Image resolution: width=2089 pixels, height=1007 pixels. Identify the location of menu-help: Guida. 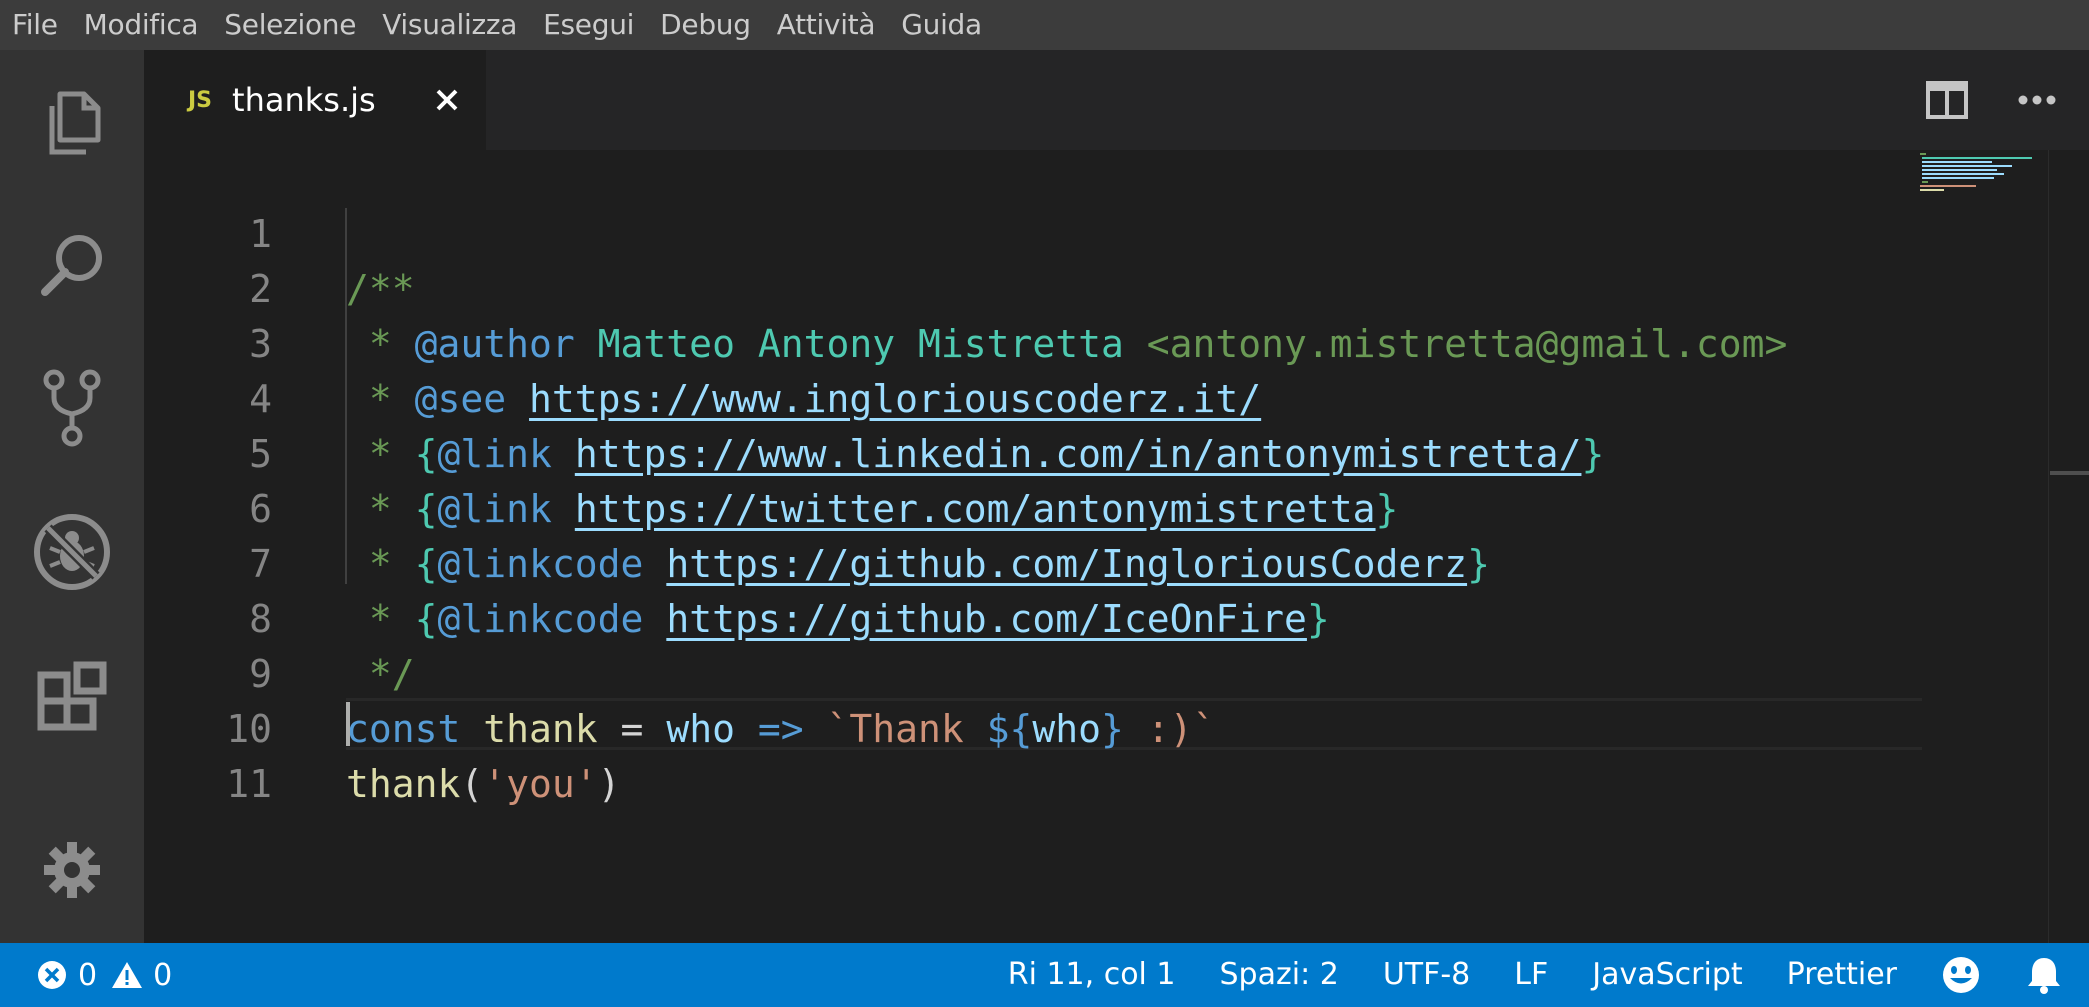
(941, 25).